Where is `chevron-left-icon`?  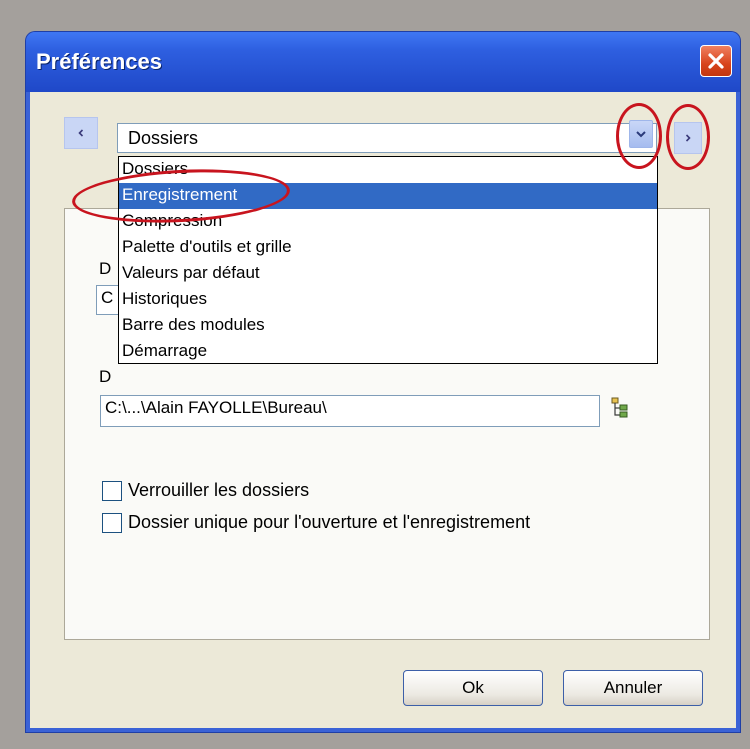 chevron-left-icon is located at coordinates (81, 133).